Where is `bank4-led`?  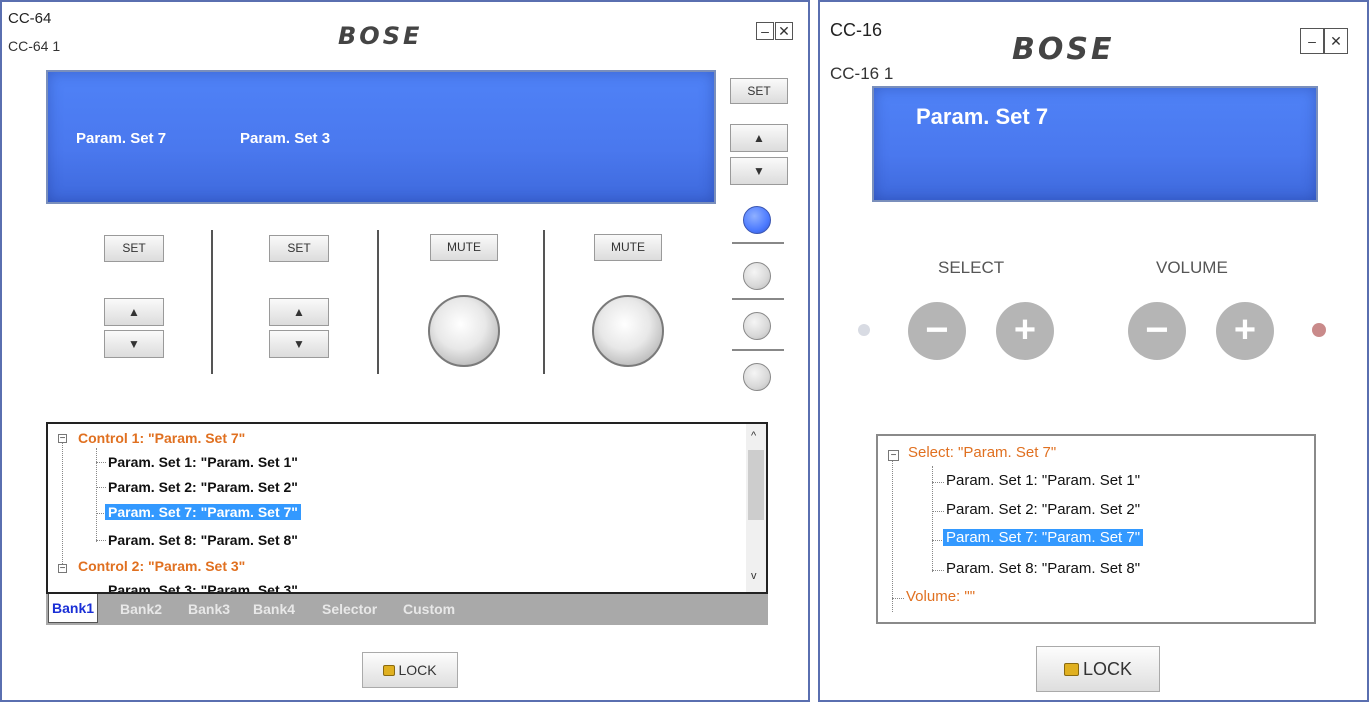 bank4-led is located at coordinates (757, 377).